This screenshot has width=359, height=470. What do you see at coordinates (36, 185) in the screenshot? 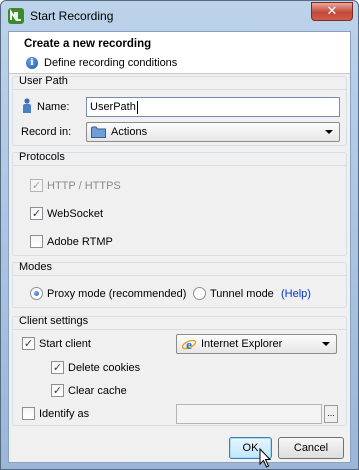
I see `http-https-checkbox: ✓` at bounding box center [36, 185].